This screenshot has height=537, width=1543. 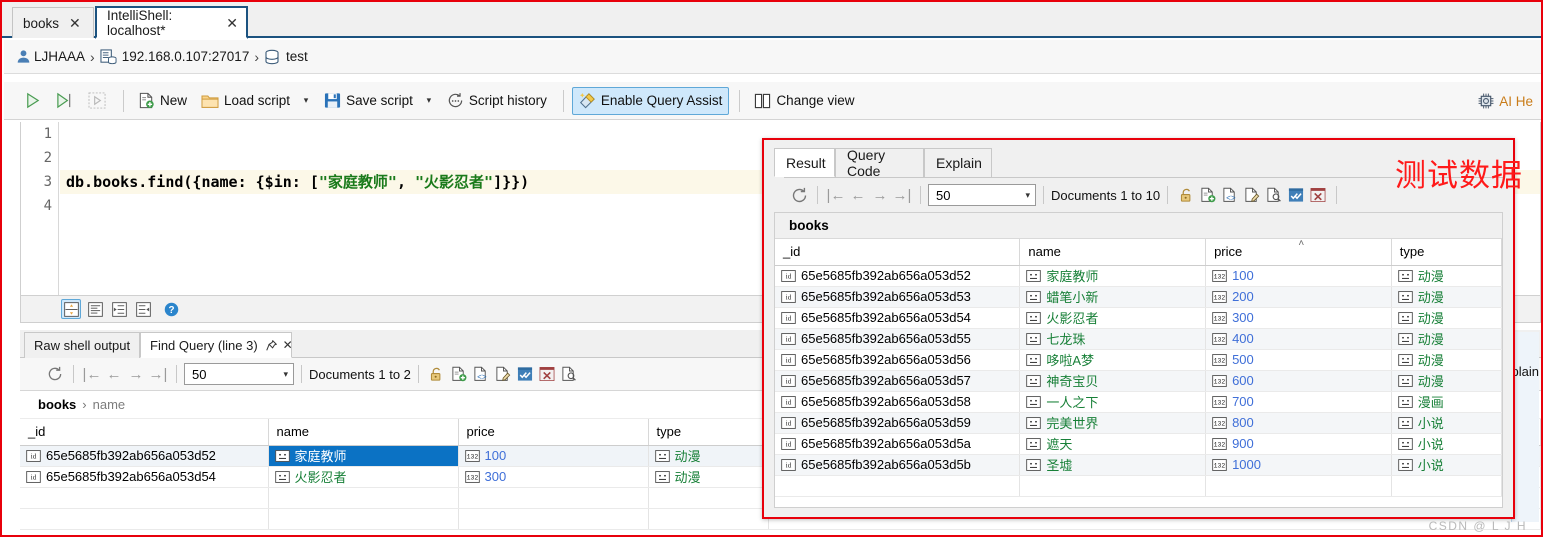 I want to click on cell-id: id 65e5685fb392ab656a053d57, so click(x=898, y=381).